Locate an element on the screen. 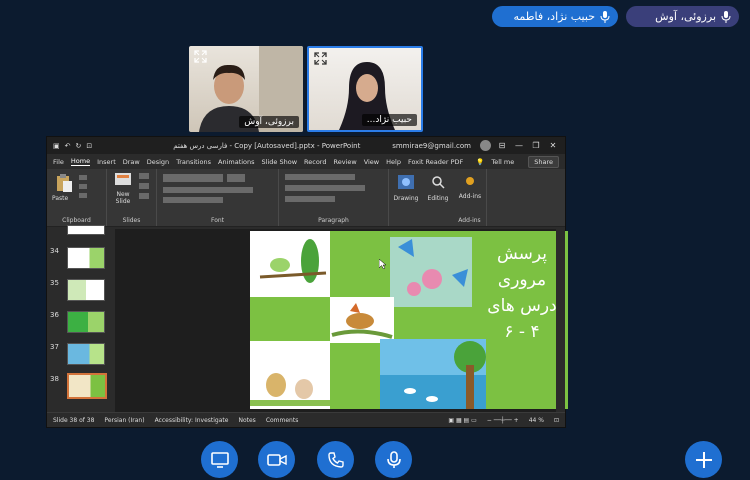  new-slide-icon is located at coordinates (123, 180).